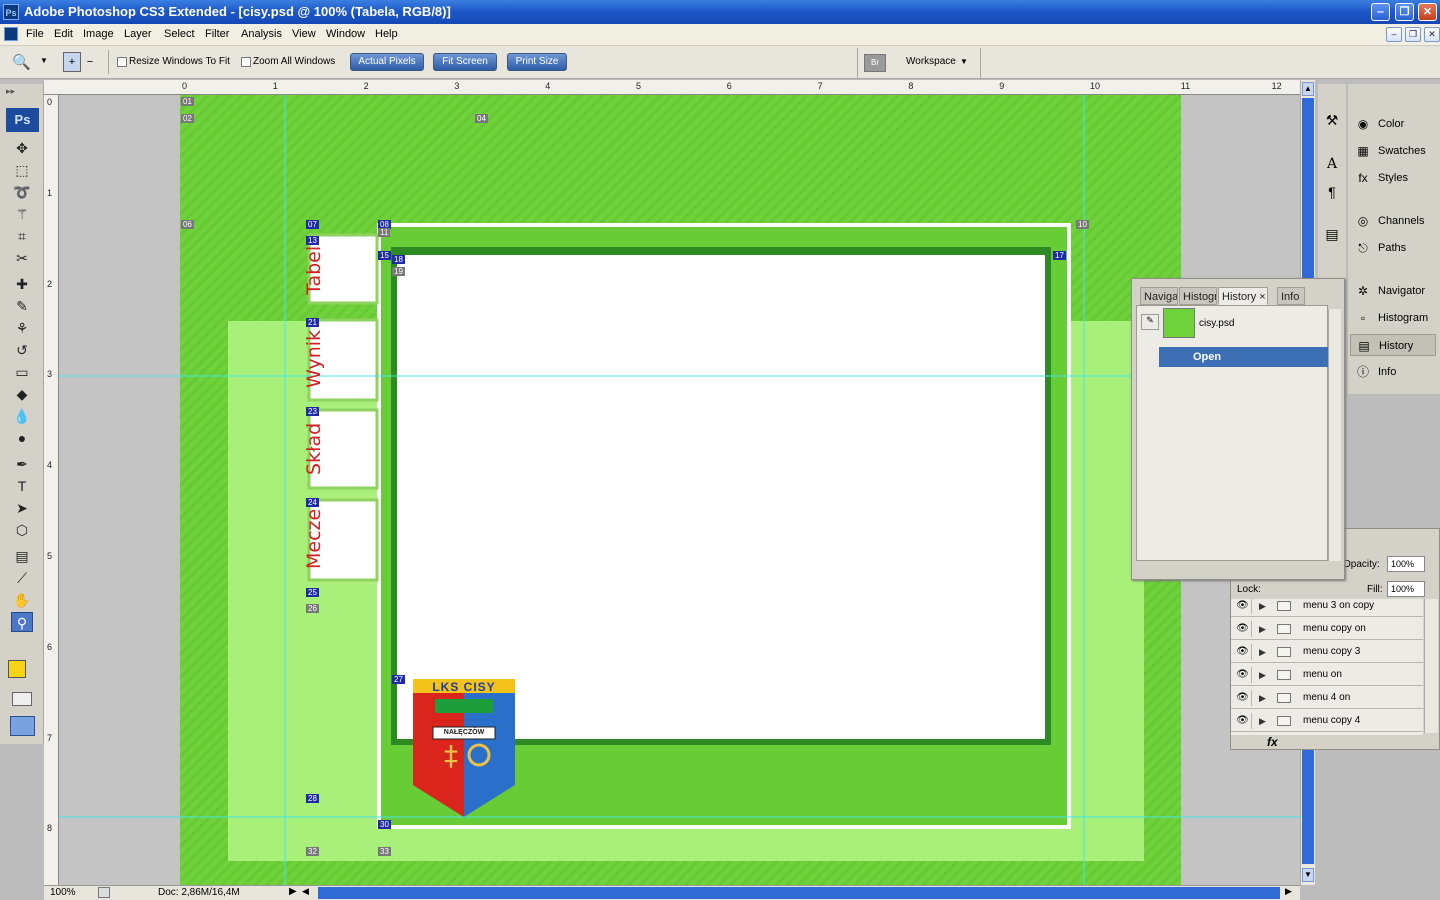 The image size is (1440, 900). I want to click on menu-analysis: Analysis, so click(261, 34).